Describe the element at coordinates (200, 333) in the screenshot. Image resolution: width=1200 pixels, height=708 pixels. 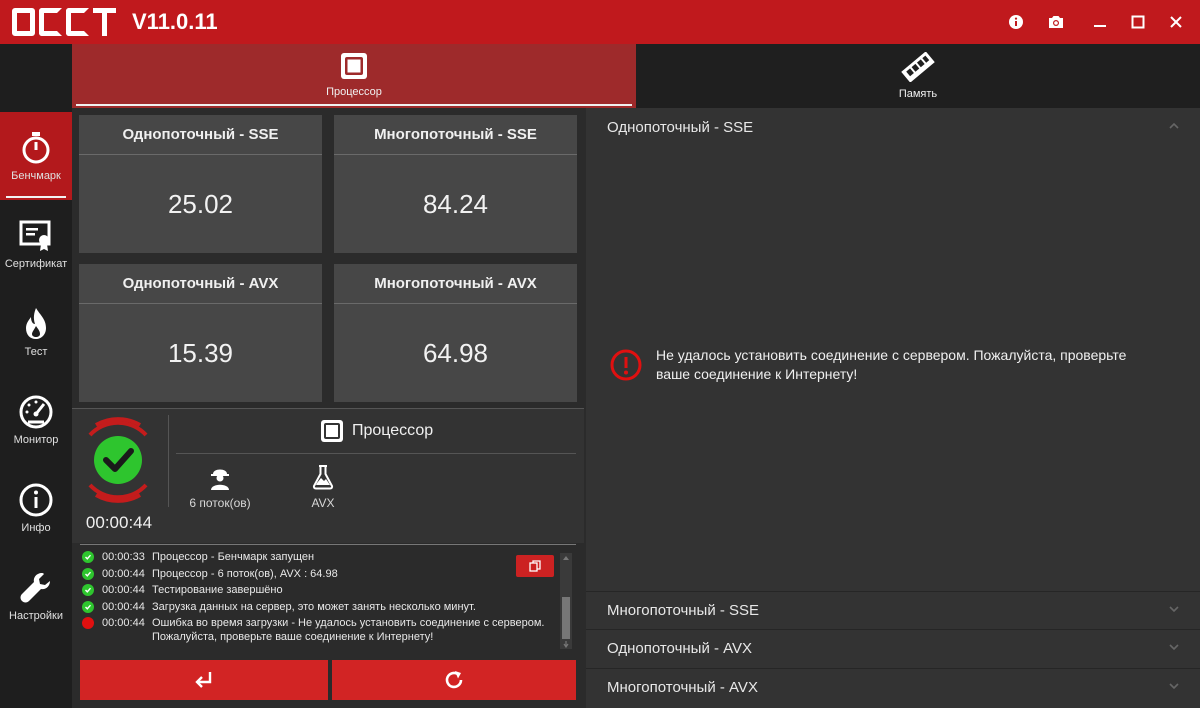
I see `score-card-single-avx: Однопоточный - AVX 15.39` at that location.